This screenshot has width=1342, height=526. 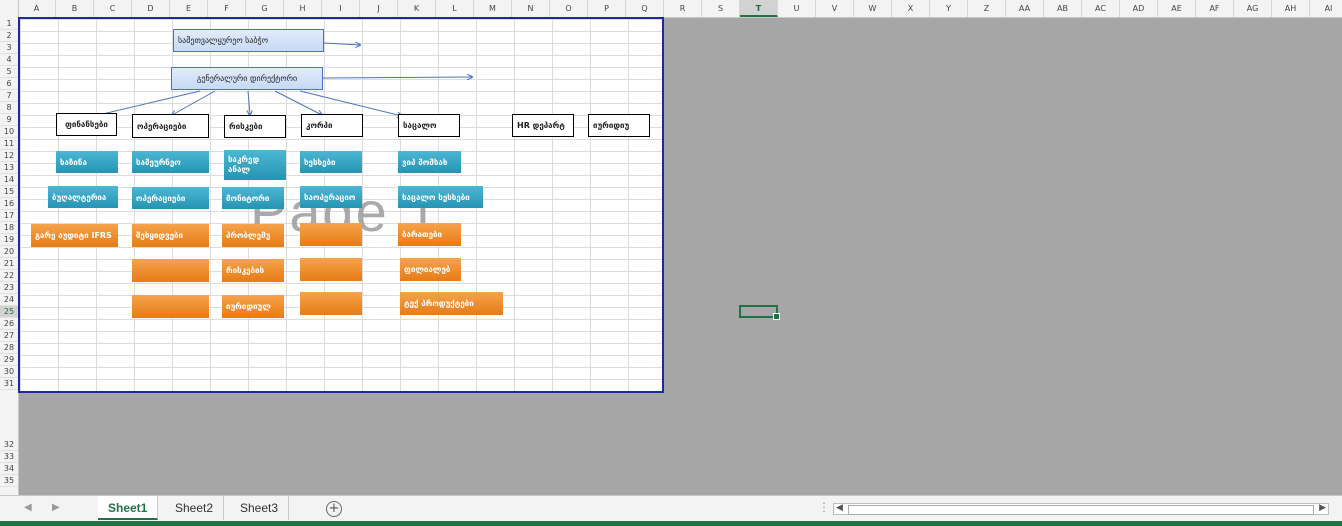 I want to click on column-header-w: W, so click(x=873, y=8).